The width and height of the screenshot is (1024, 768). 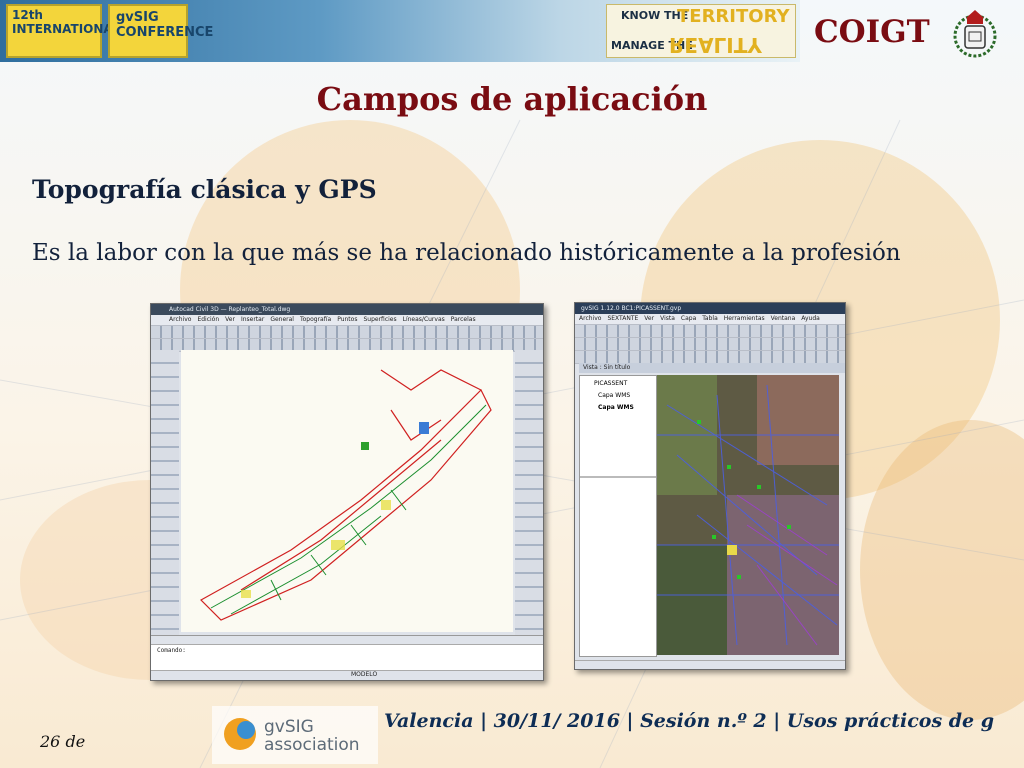 What do you see at coordinates (975, 34) in the screenshot?
I see `coat-of-arms-icon` at bounding box center [975, 34].